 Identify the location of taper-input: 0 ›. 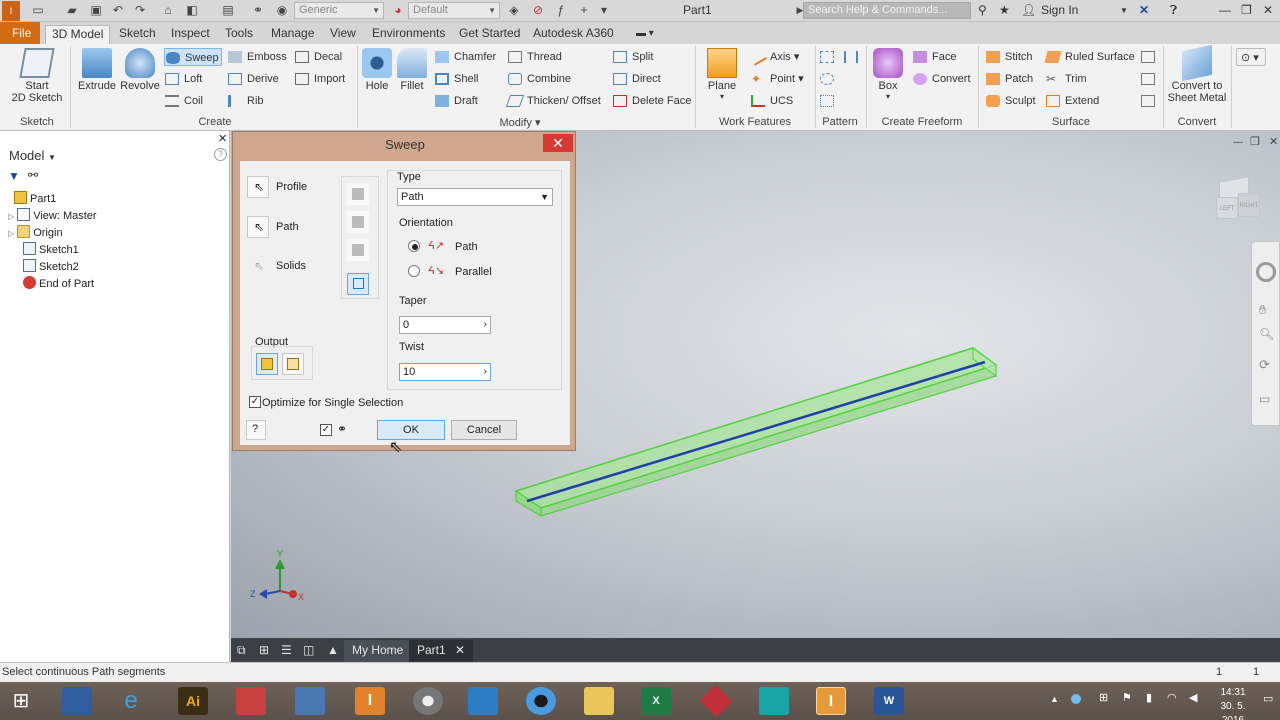
(445, 325).